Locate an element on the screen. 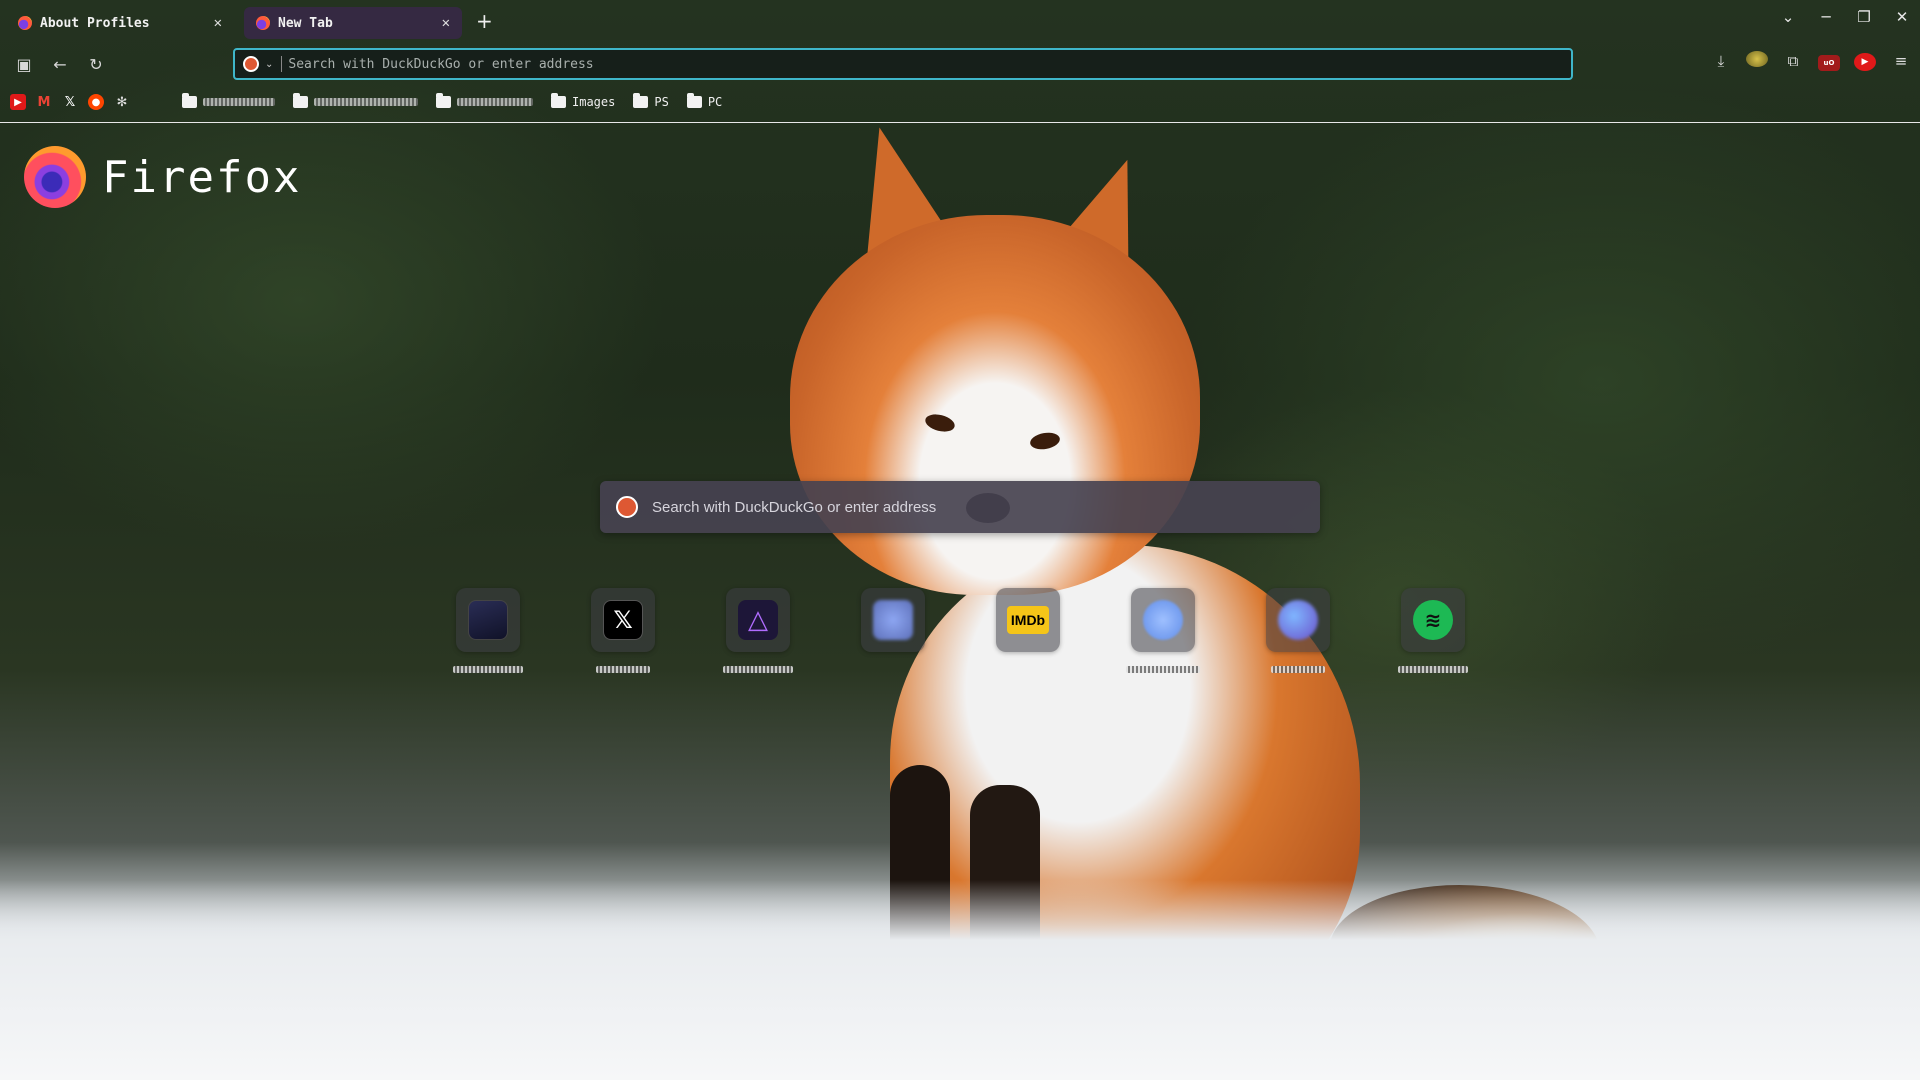 The width and height of the screenshot is (1920, 1080). tab-new-tab: New Tab ✕ is located at coordinates (353, 23).